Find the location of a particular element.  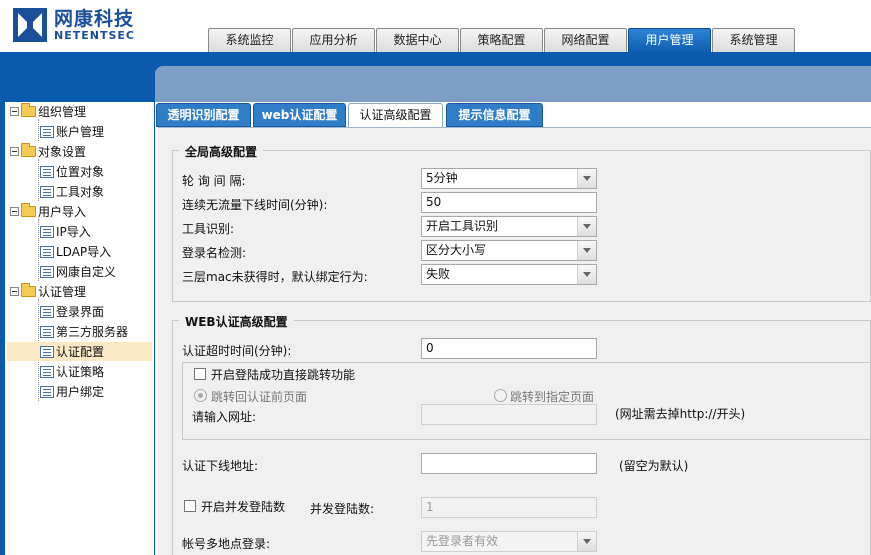

tab-system-management: 系统管理 is located at coordinates (753, 40).